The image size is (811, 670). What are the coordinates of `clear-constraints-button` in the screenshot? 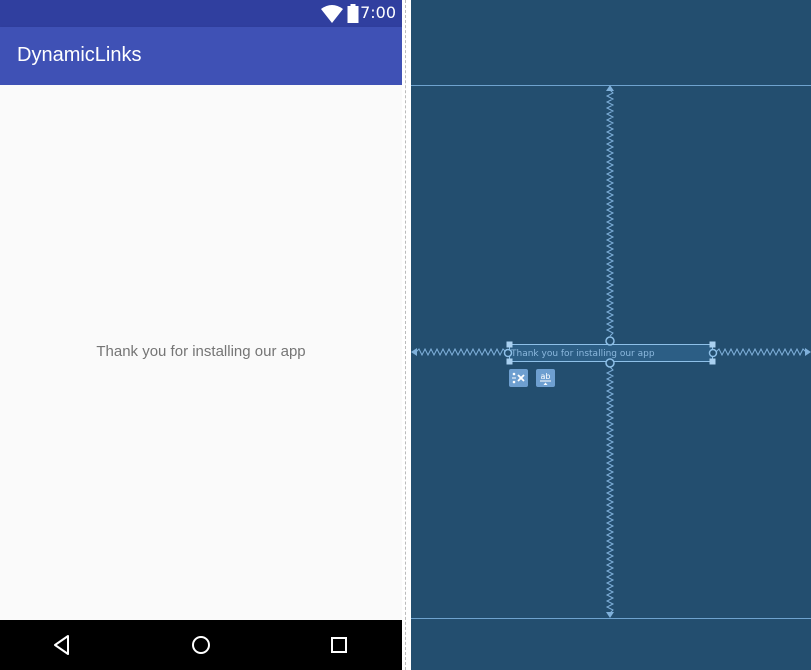 It's located at (518, 378).